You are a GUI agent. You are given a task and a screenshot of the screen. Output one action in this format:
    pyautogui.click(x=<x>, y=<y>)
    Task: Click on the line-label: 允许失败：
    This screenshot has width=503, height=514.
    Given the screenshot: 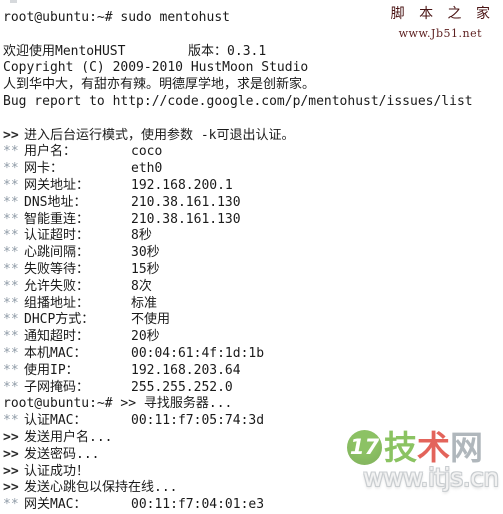 What is the action you would take?
    pyautogui.click(x=57, y=286)
    